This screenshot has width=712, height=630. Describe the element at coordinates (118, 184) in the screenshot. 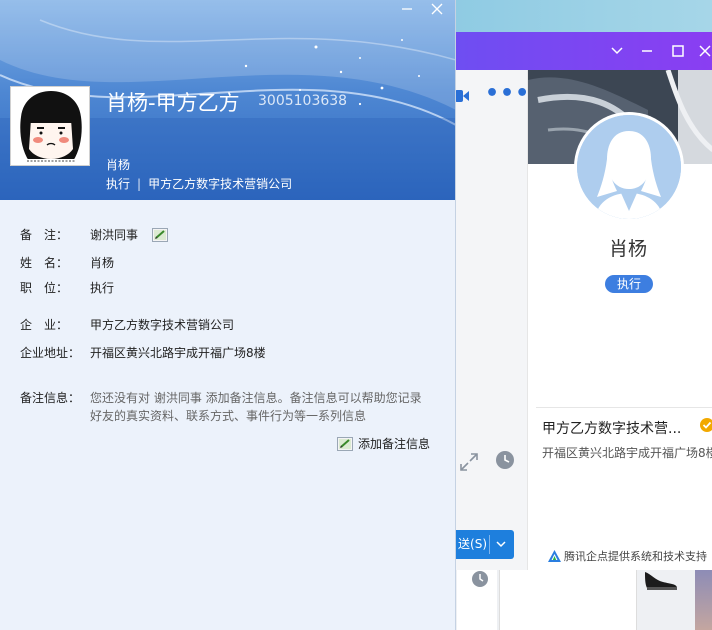

I see `header-role: 执行` at that location.